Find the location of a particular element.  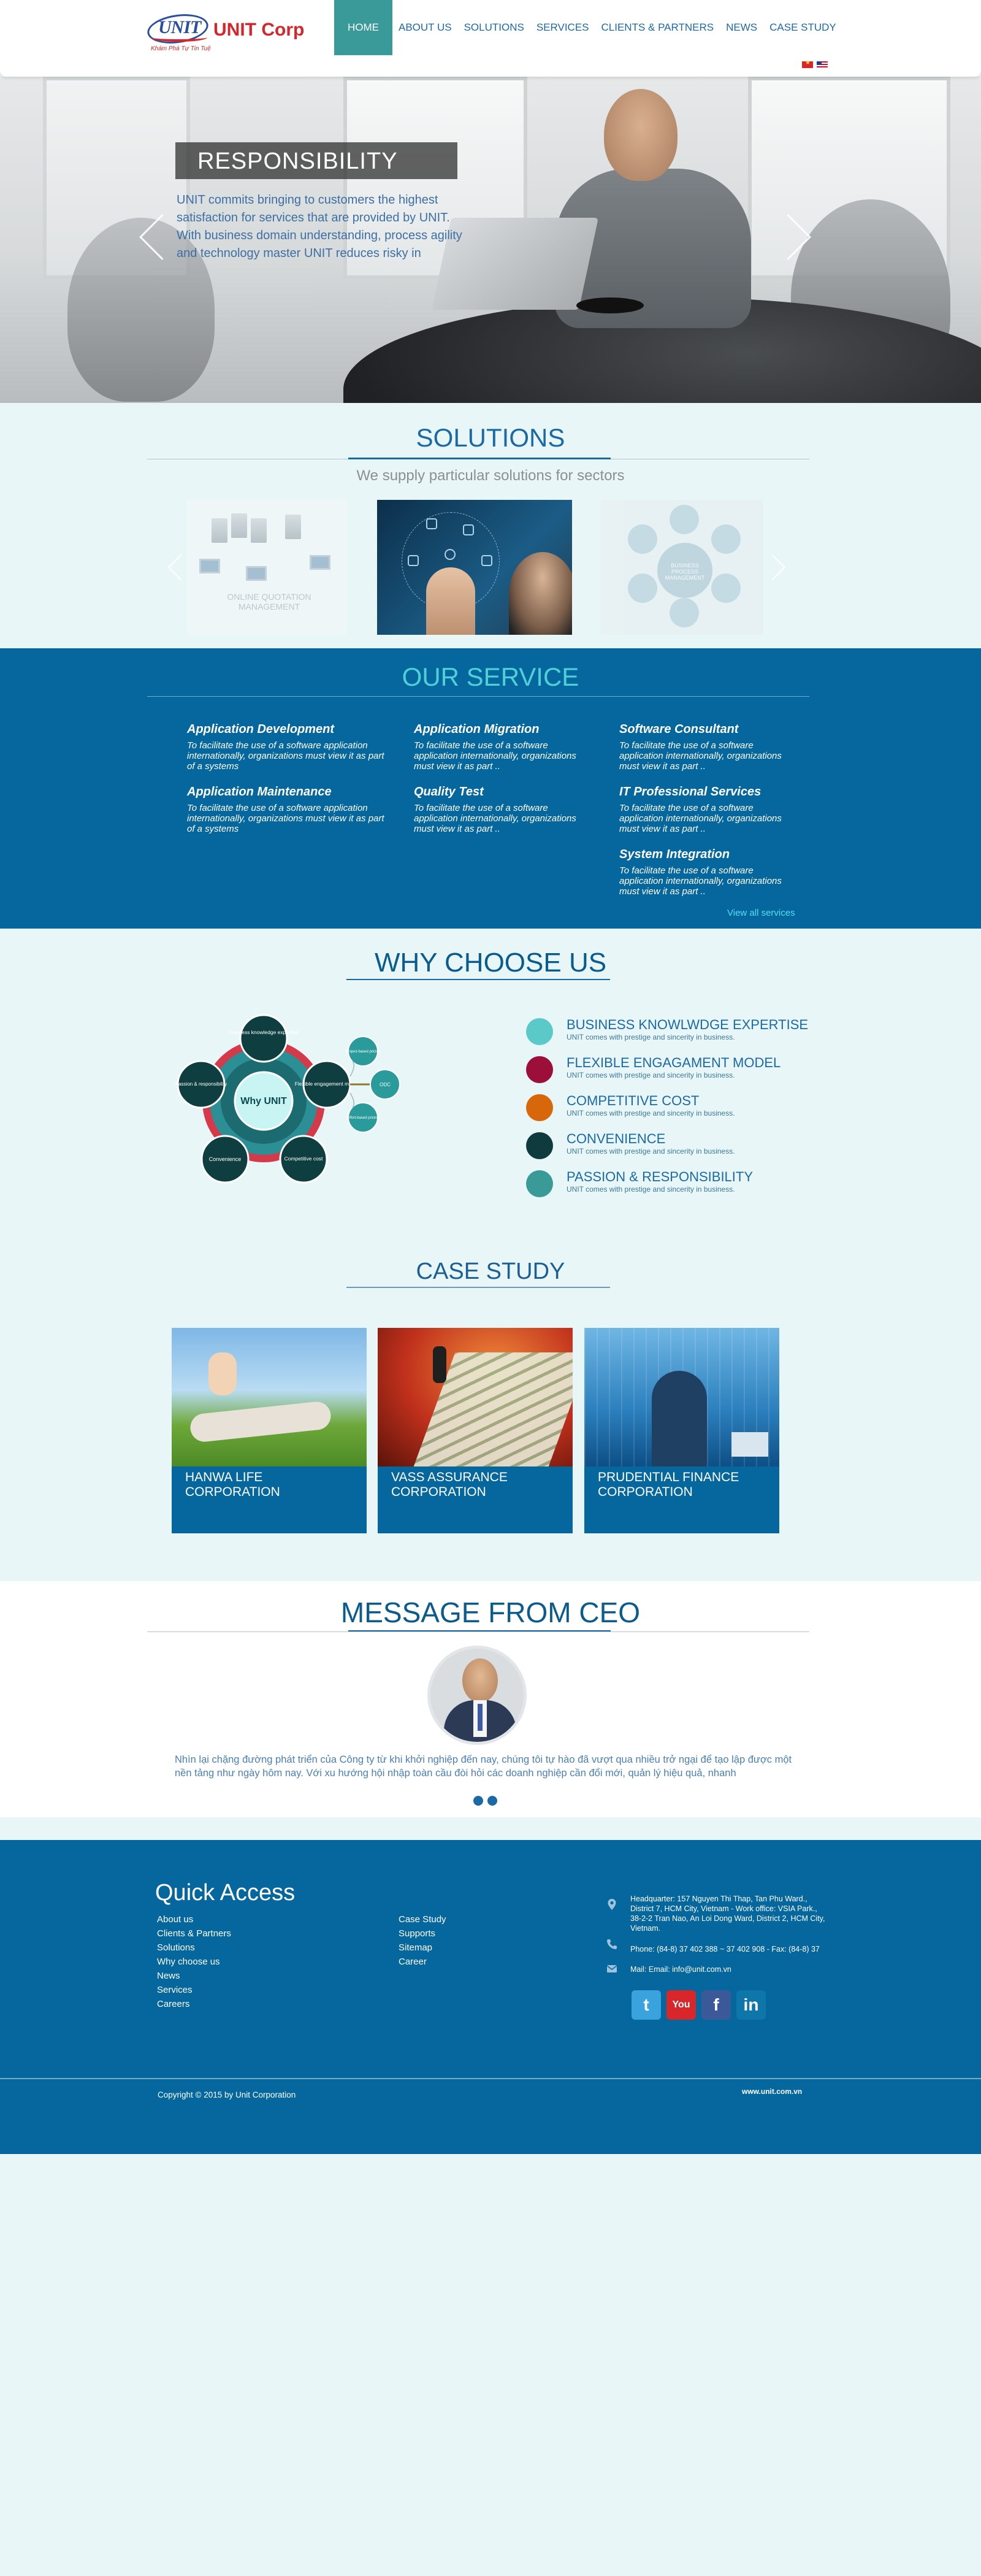

twitter-icon: t is located at coordinates (646, 2005).